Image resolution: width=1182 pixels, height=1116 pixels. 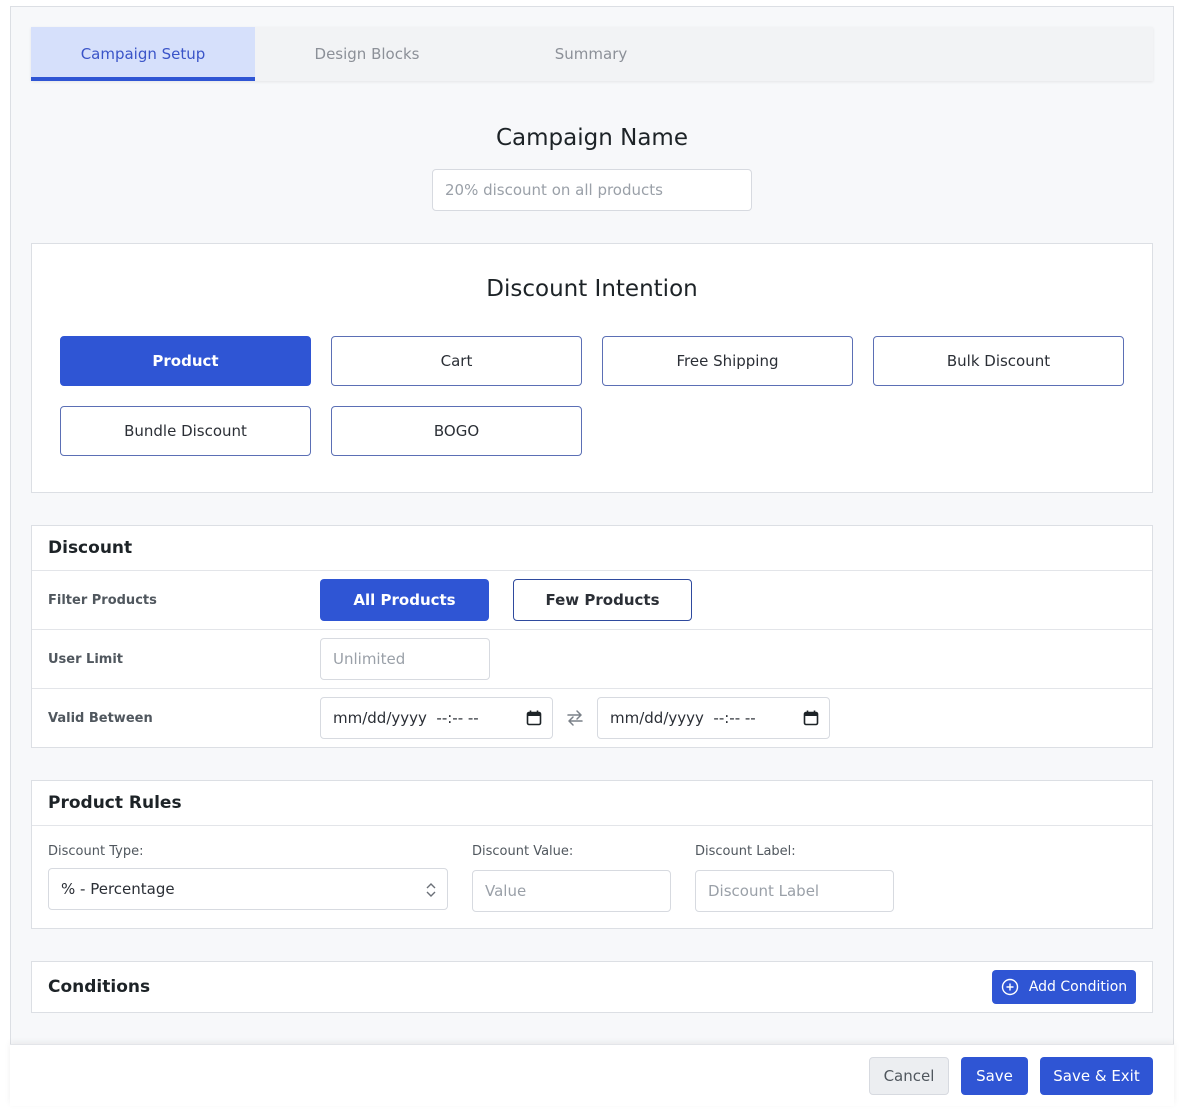 What do you see at coordinates (431, 890) in the screenshot?
I see `select-arrows-icon` at bounding box center [431, 890].